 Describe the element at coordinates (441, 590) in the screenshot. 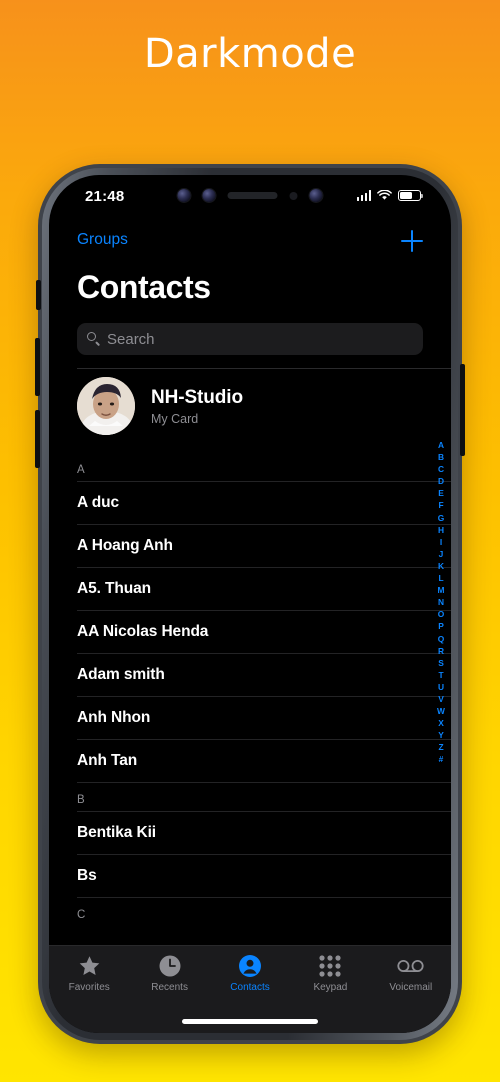

I see `index-letter: M` at that location.